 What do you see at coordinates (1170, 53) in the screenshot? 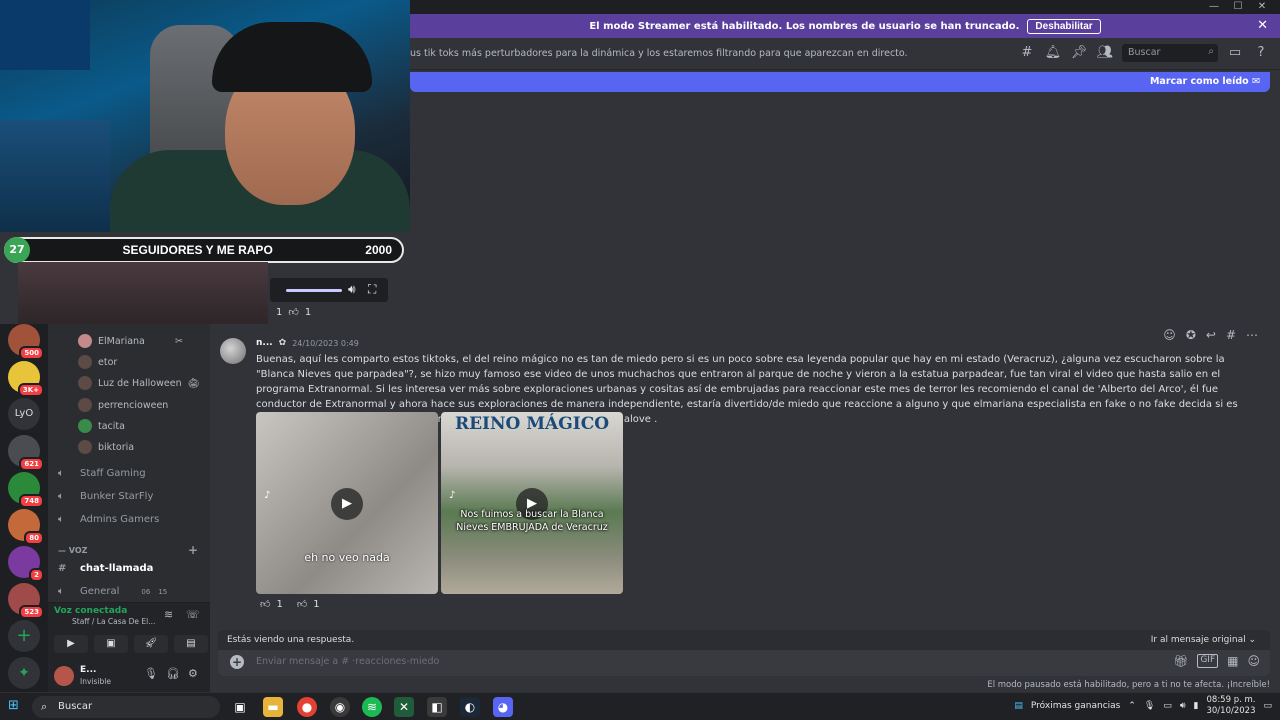
I see `search-input: Buscar ⌕` at bounding box center [1170, 53].